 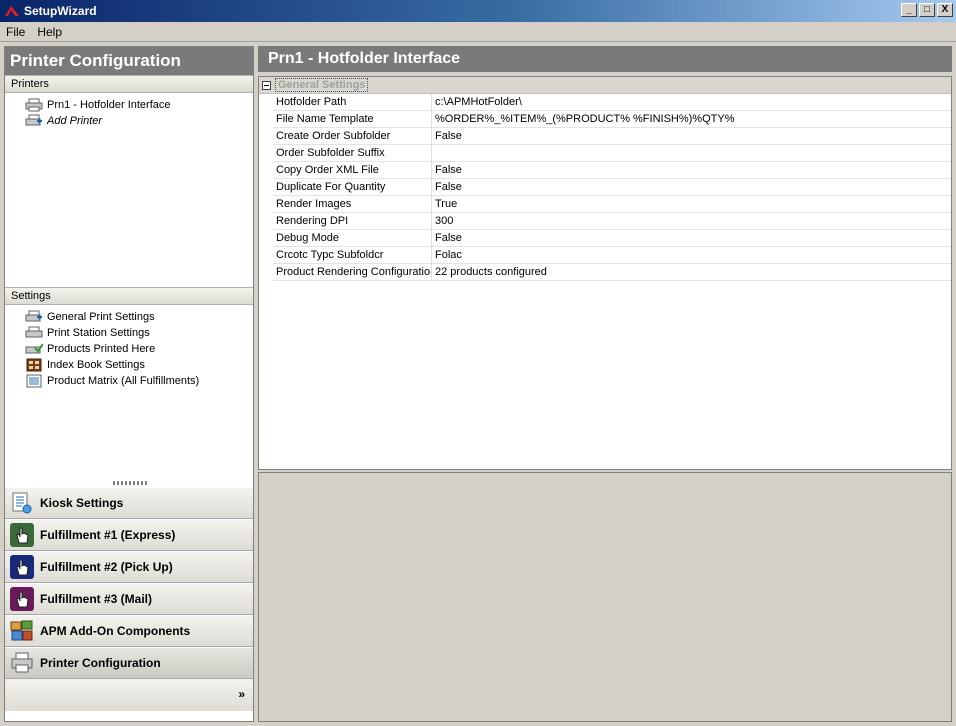 What do you see at coordinates (82, 503) in the screenshot?
I see `nav-label: Kiosk Settings` at bounding box center [82, 503].